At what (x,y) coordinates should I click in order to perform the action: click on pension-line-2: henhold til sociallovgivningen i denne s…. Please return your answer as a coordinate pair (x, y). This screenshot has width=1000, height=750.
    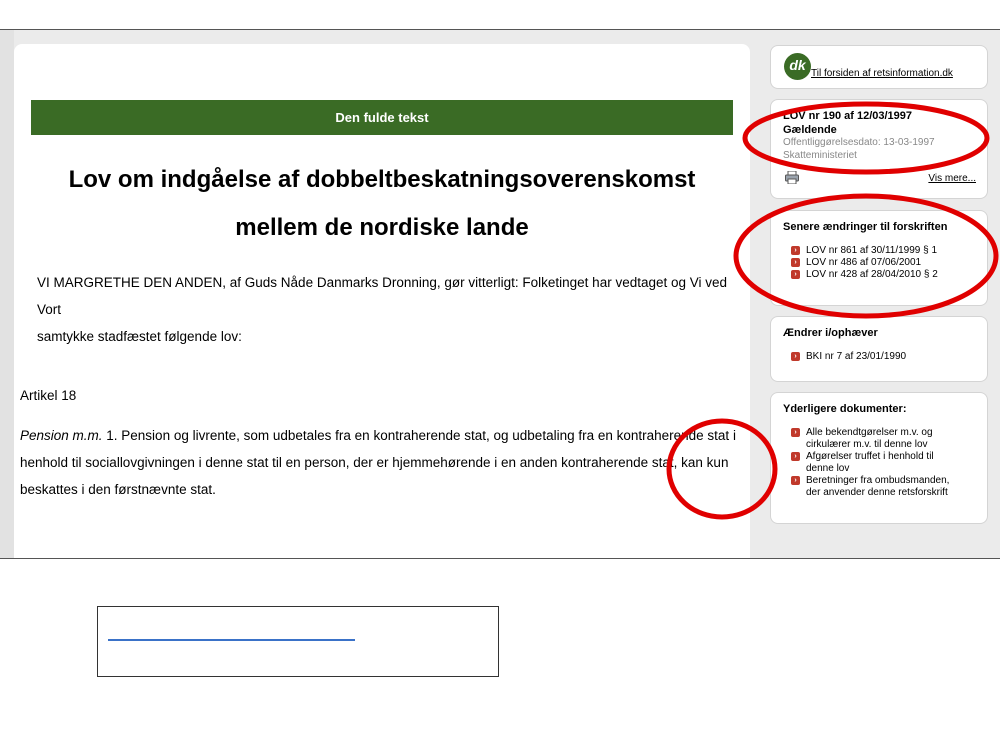
    Looking at the image, I should click on (374, 462).